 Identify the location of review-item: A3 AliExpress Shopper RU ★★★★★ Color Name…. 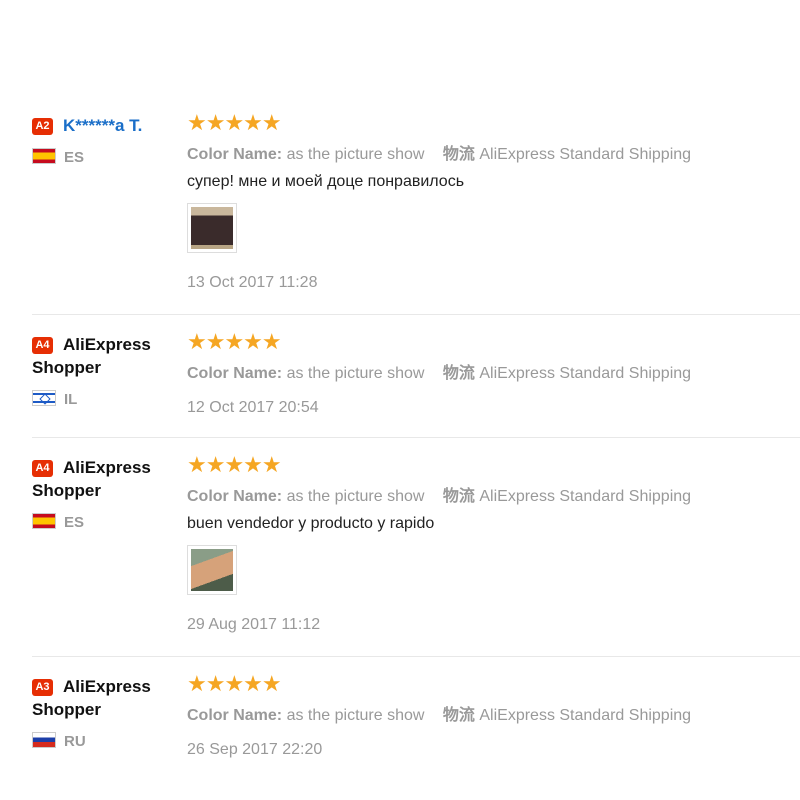
(416, 718).